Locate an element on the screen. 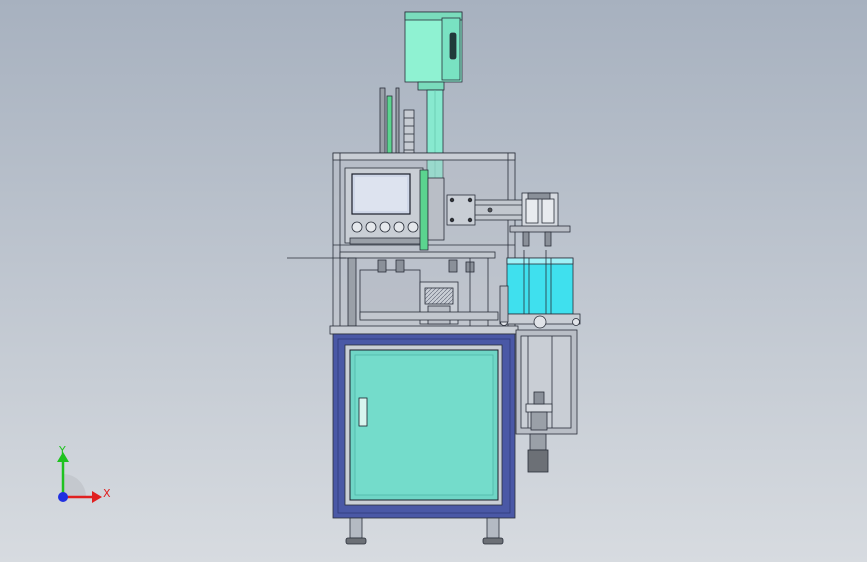 This screenshot has height=562, width=867. y-axis-label: Y is located at coordinates (62, 450).